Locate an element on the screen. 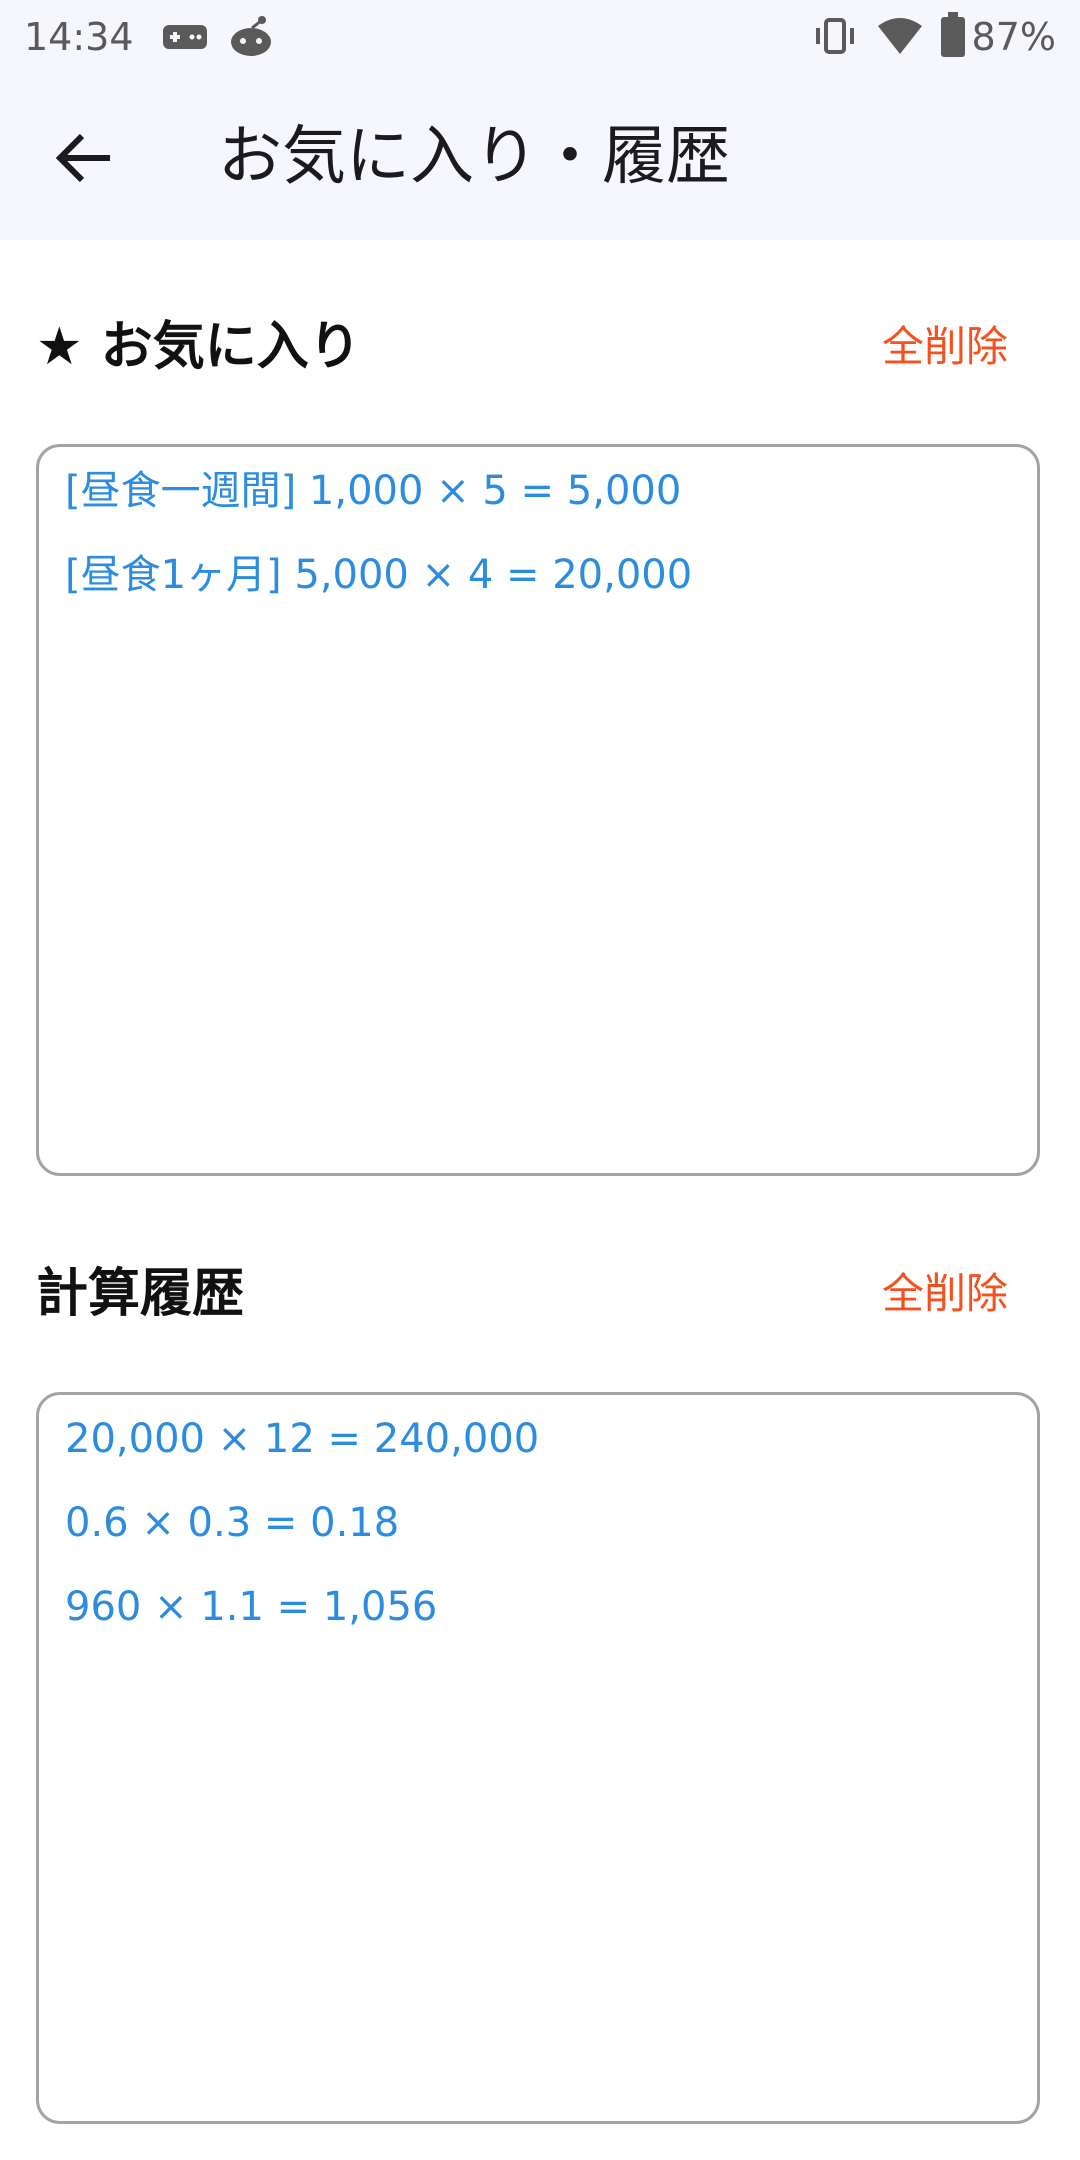 This screenshot has height=2160, width=1080. history-item: 20,000 × 12 = 240,000 is located at coordinates (302, 1439).